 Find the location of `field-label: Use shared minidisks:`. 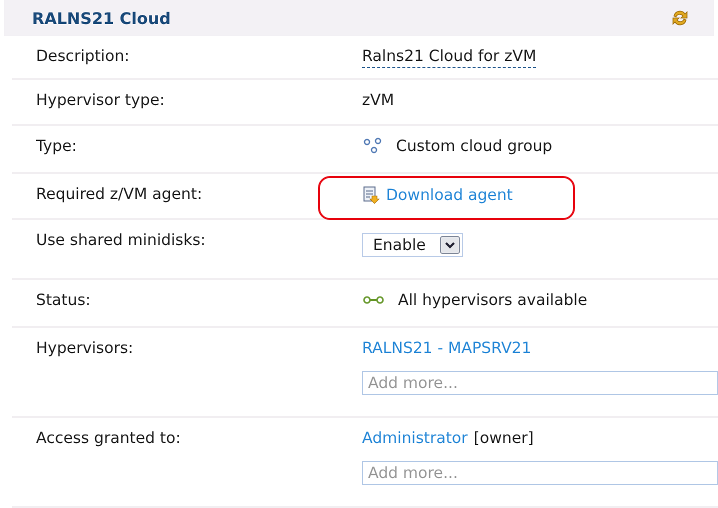

field-label: Use shared minidisks: is located at coordinates (121, 240).